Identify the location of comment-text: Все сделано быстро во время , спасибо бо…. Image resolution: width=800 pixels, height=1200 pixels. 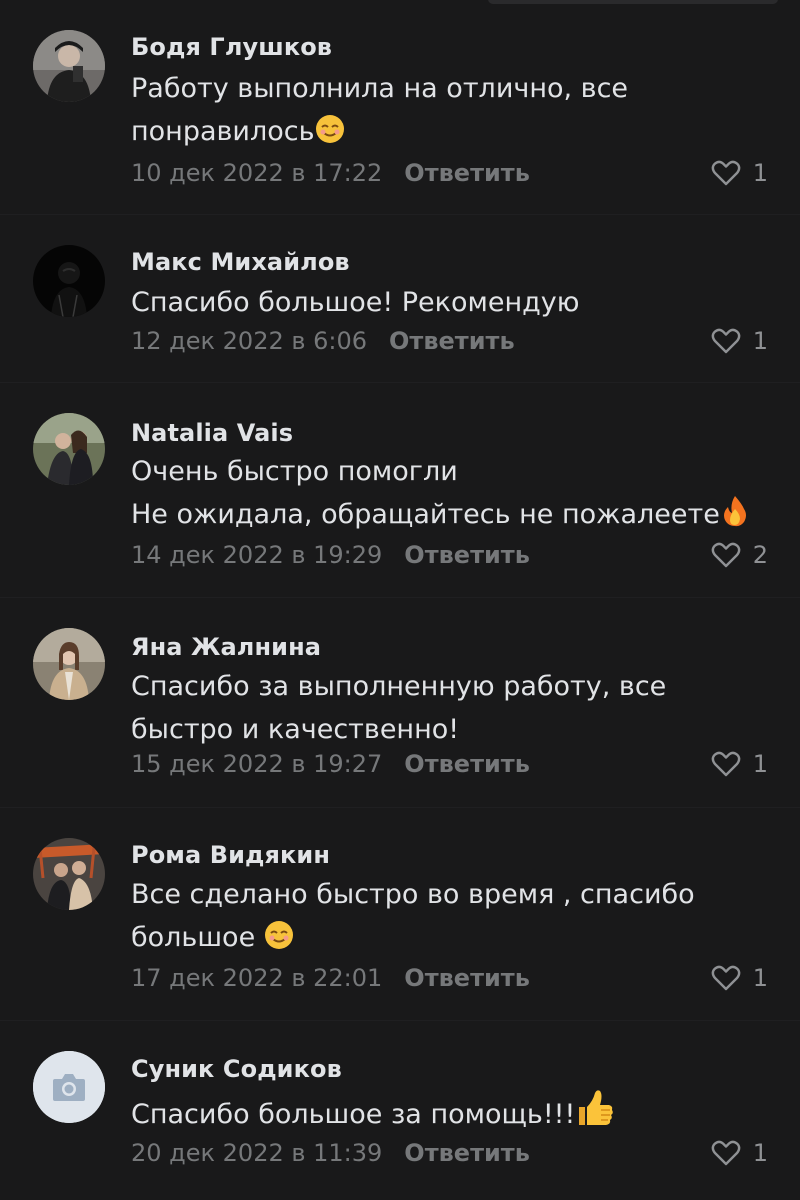
(451, 918).